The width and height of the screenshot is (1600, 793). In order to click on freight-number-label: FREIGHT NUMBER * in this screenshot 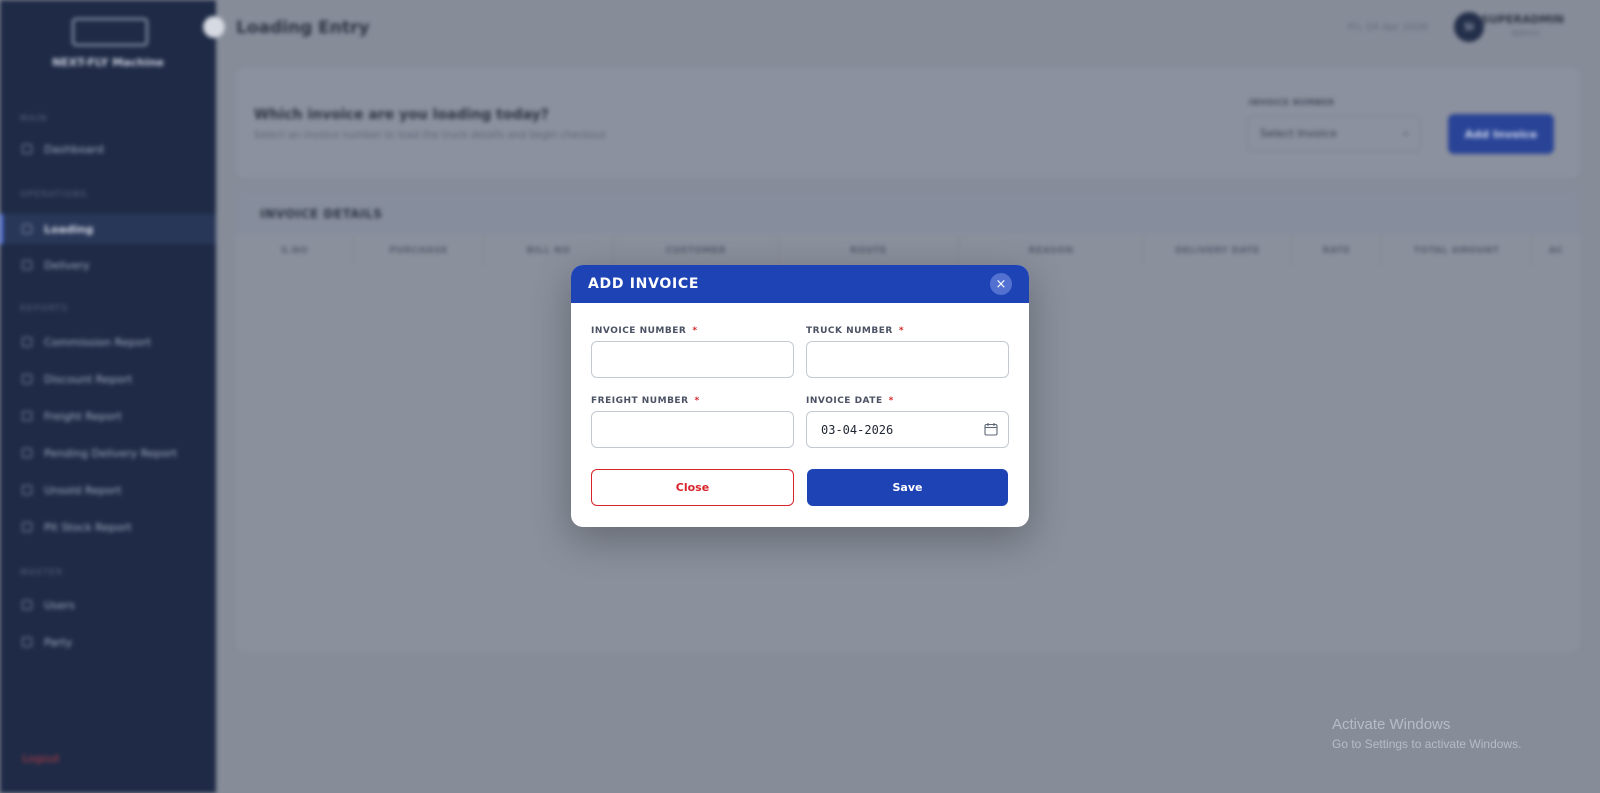, I will do `click(645, 401)`.